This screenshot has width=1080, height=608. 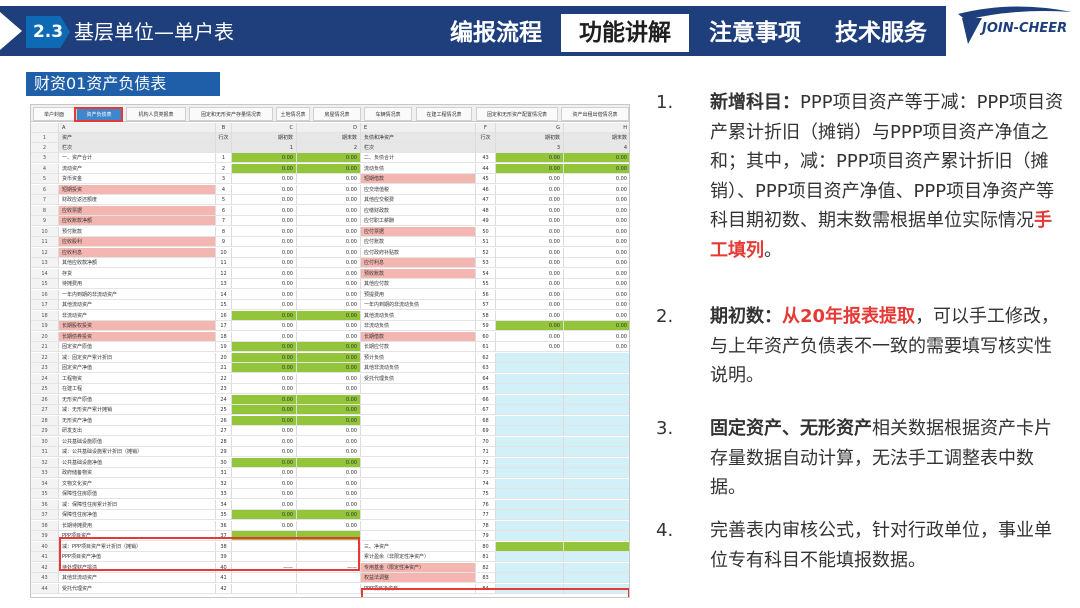 I want to click on sheet-tab-2: 机构人员类报表, so click(x=156, y=114).